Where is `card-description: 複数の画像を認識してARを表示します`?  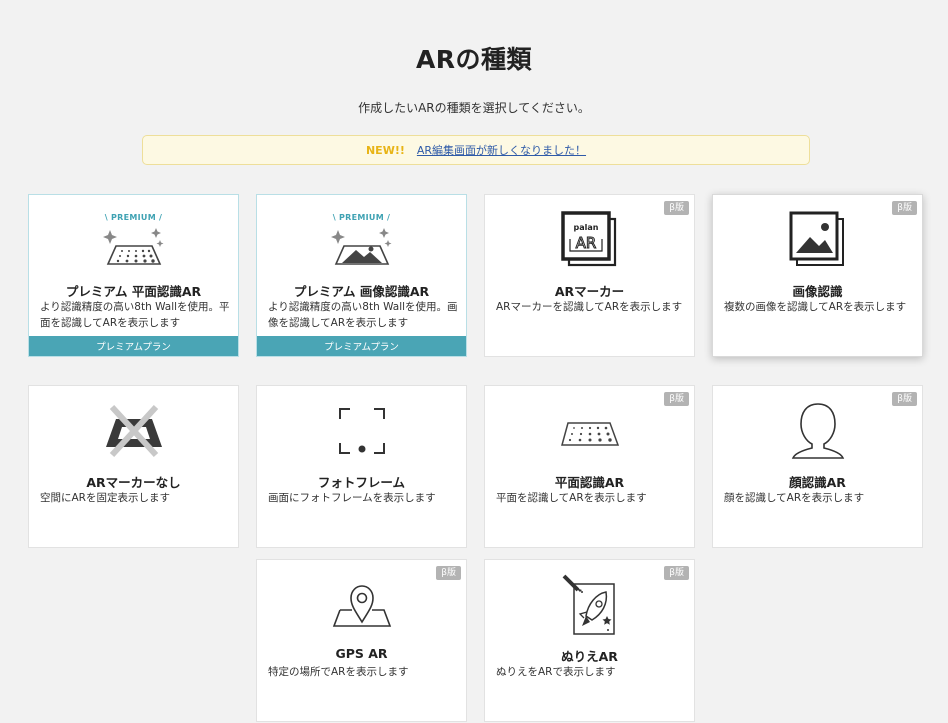 card-description: 複数の画像を認識してARを表示します is located at coordinates (815, 307).